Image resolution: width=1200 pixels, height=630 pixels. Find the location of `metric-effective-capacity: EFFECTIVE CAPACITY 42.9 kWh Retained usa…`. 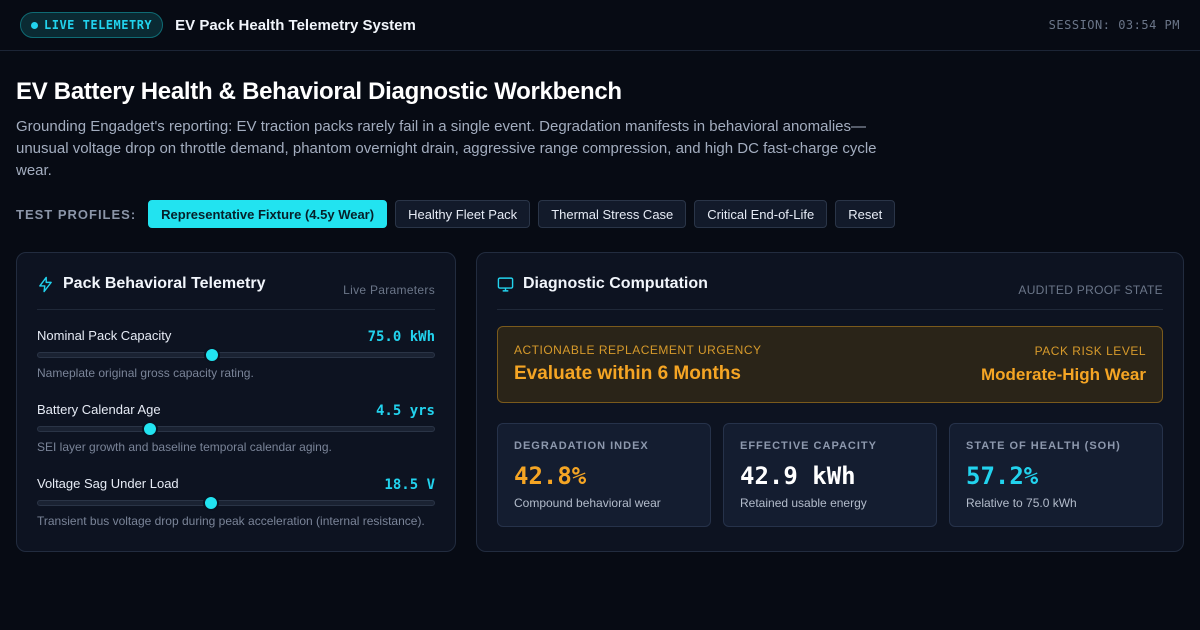

metric-effective-capacity: EFFECTIVE CAPACITY 42.9 kWh Retained usa… is located at coordinates (830, 475).